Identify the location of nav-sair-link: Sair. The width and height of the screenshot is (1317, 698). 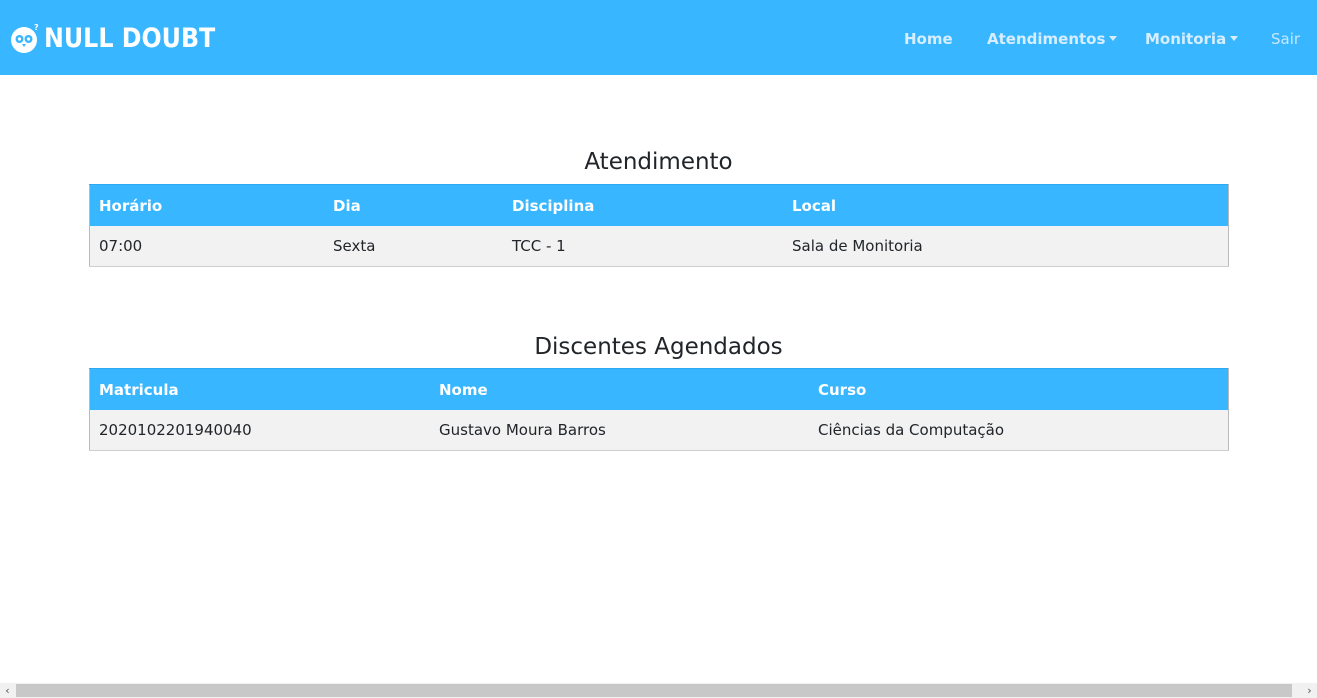
(1285, 39).